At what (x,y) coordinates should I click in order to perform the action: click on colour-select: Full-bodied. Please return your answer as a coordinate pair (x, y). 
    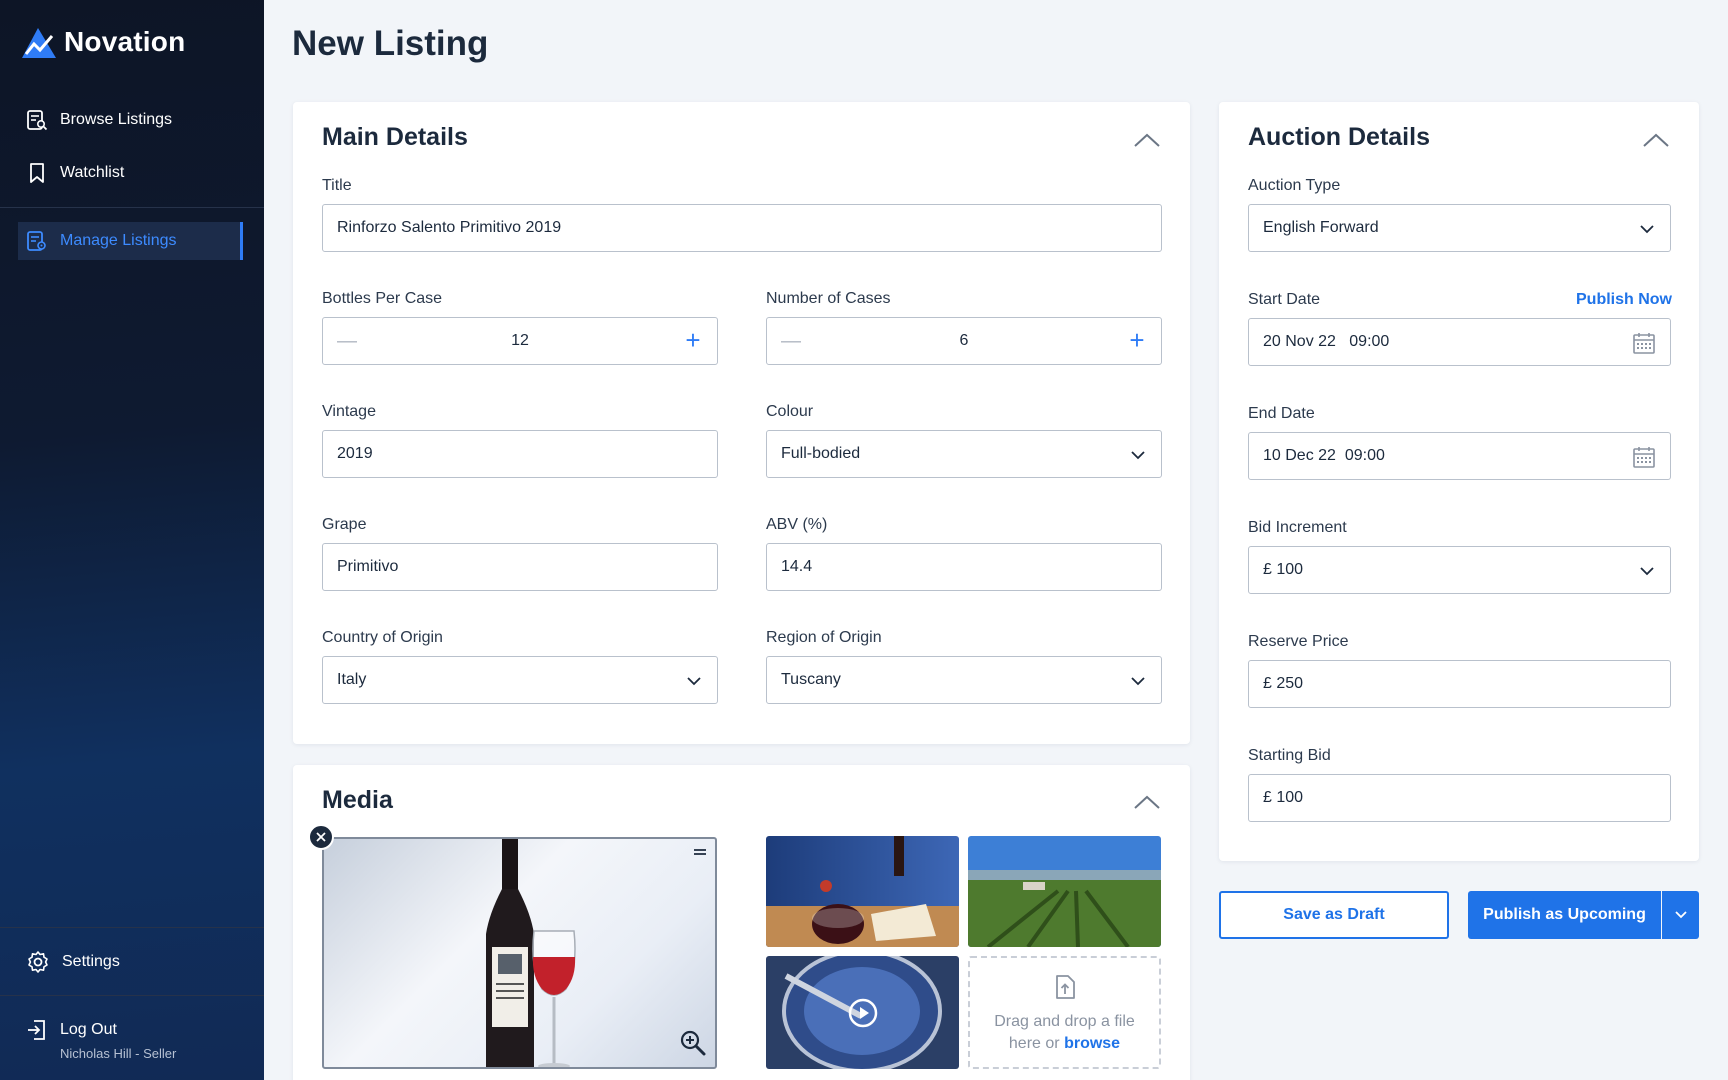
    Looking at the image, I should click on (964, 454).